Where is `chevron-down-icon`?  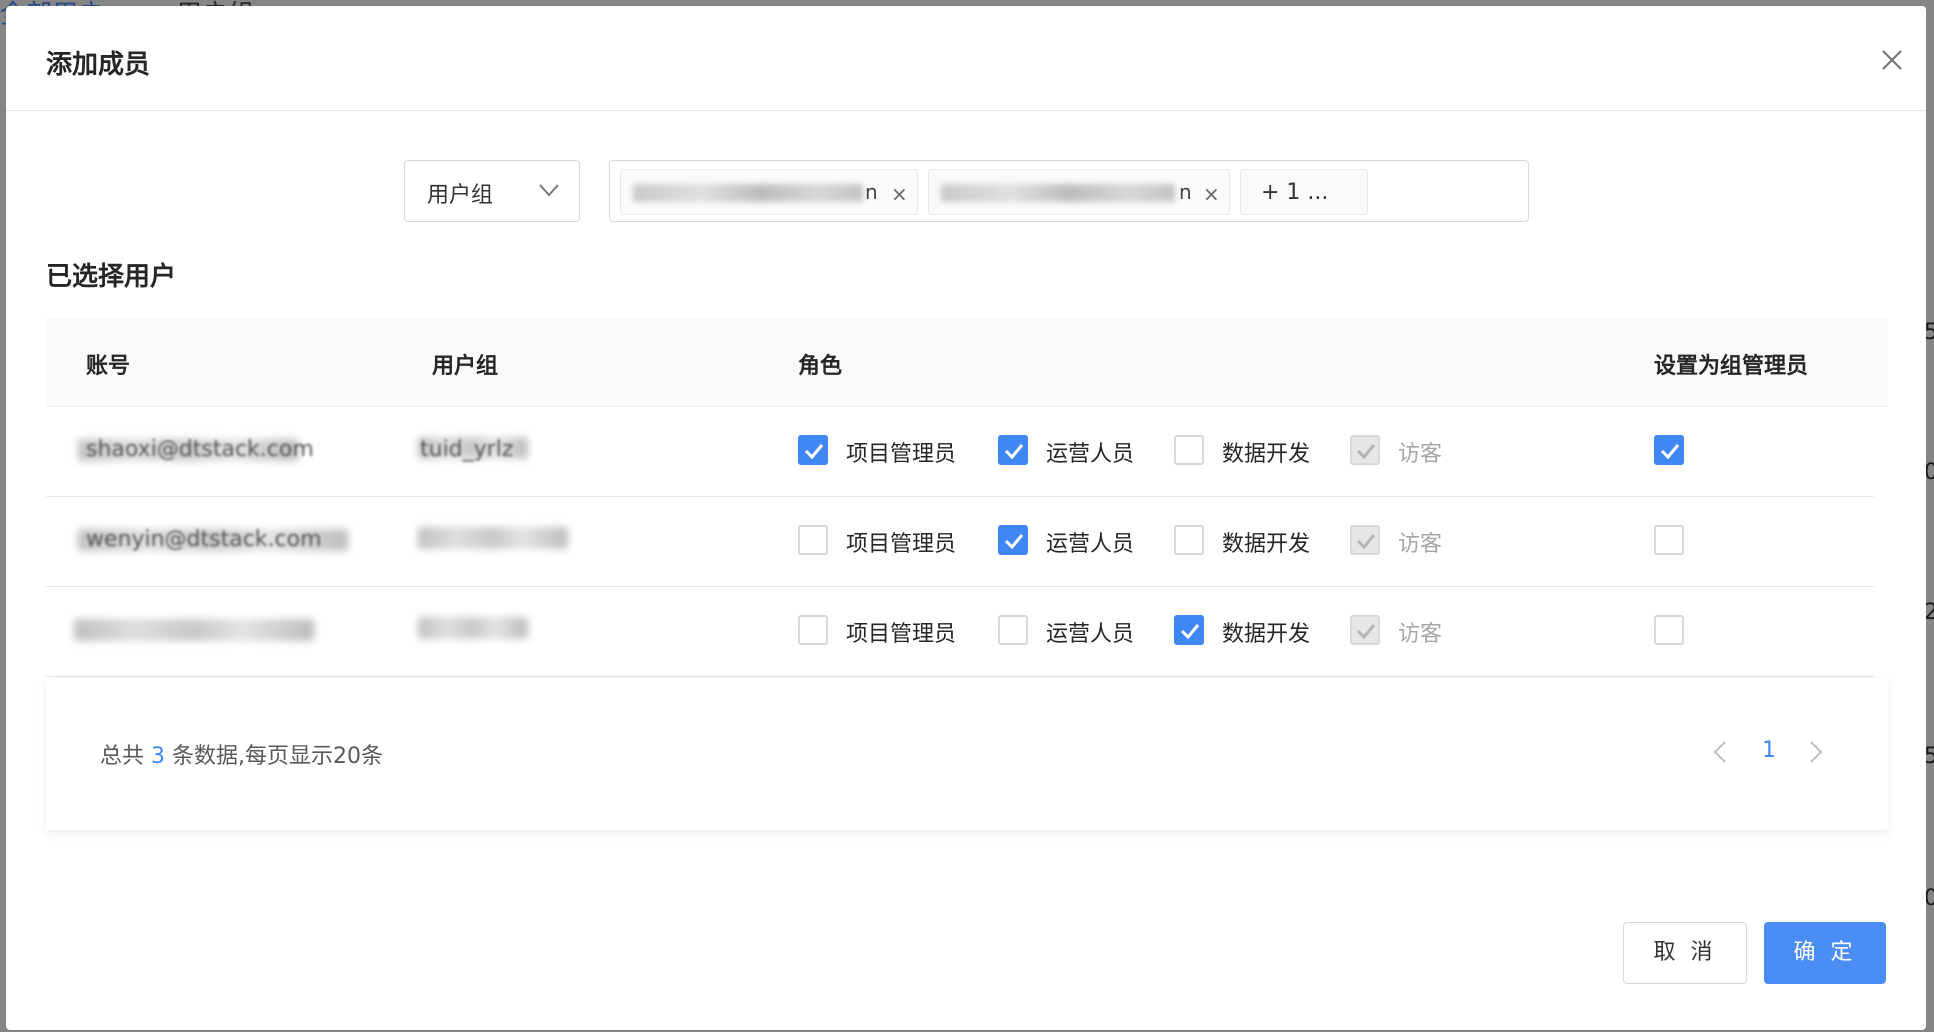
chevron-down-icon is located at coordinates (549, 190).